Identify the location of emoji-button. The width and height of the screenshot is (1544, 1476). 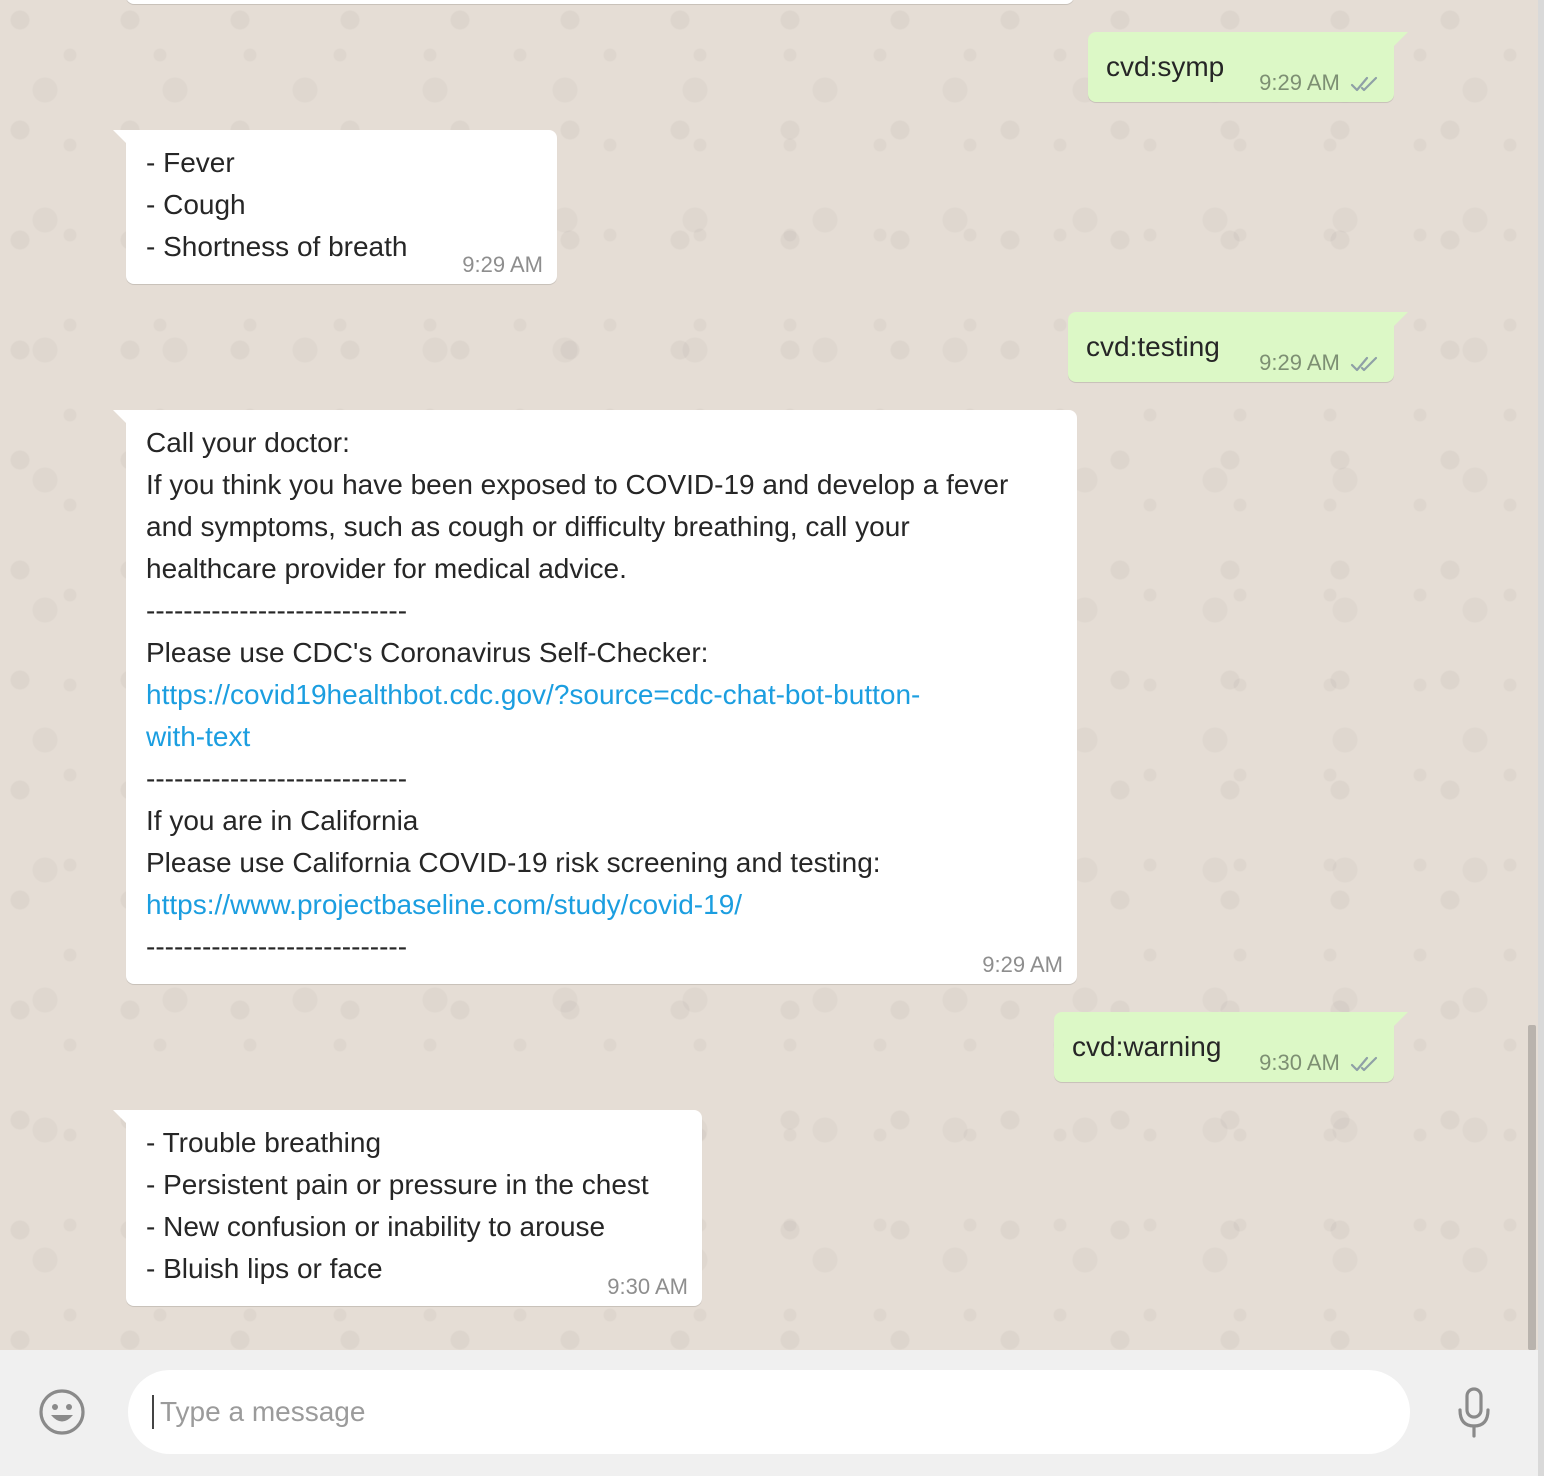
(62, 1412).